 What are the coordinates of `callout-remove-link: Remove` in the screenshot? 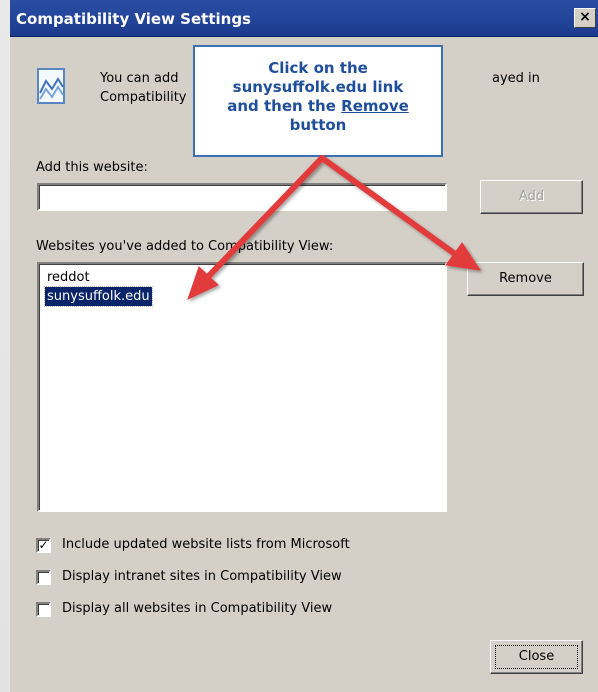 It's located at (375, 106).